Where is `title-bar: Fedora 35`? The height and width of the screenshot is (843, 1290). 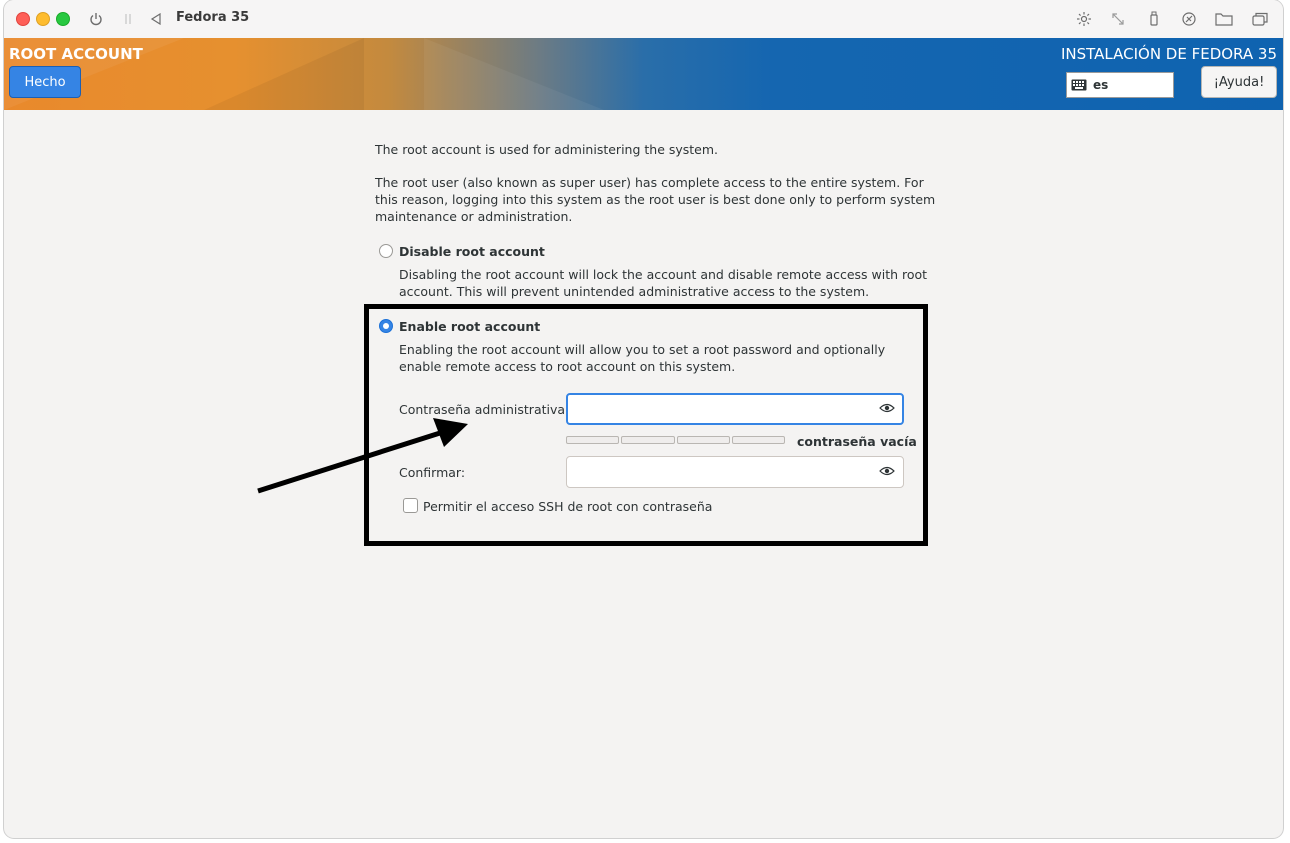
title-bar: Fedora 35 is located at coordinates (643, 19).